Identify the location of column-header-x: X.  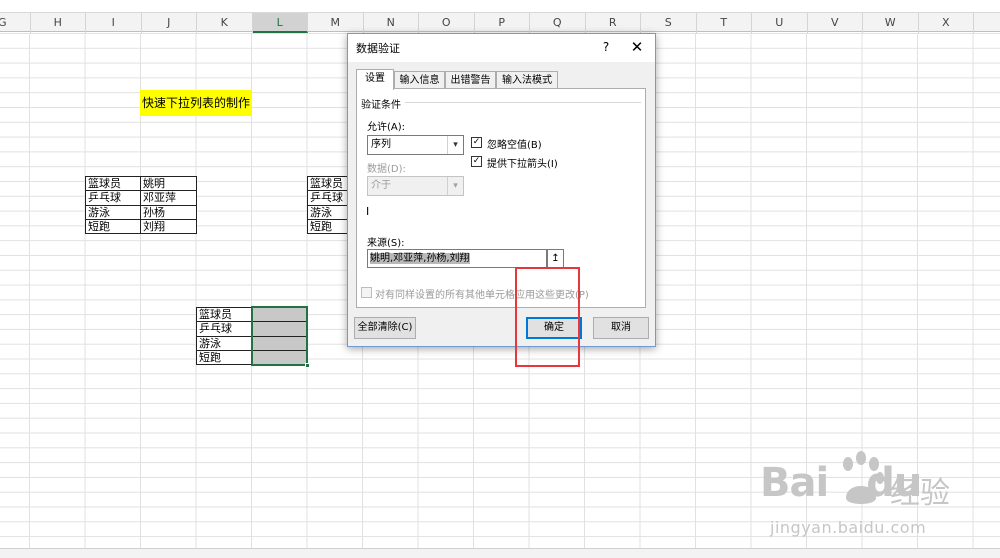
(946, 23).